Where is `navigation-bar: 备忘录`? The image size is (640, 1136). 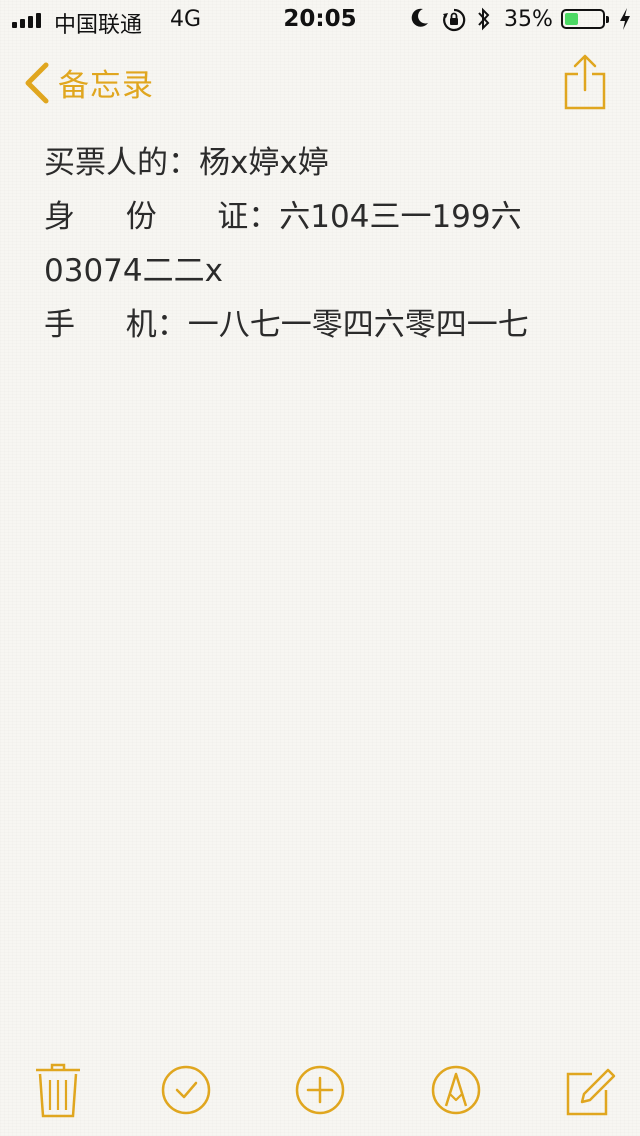 navigation-bar: 备忘录 is located at coordinates (320, 84).